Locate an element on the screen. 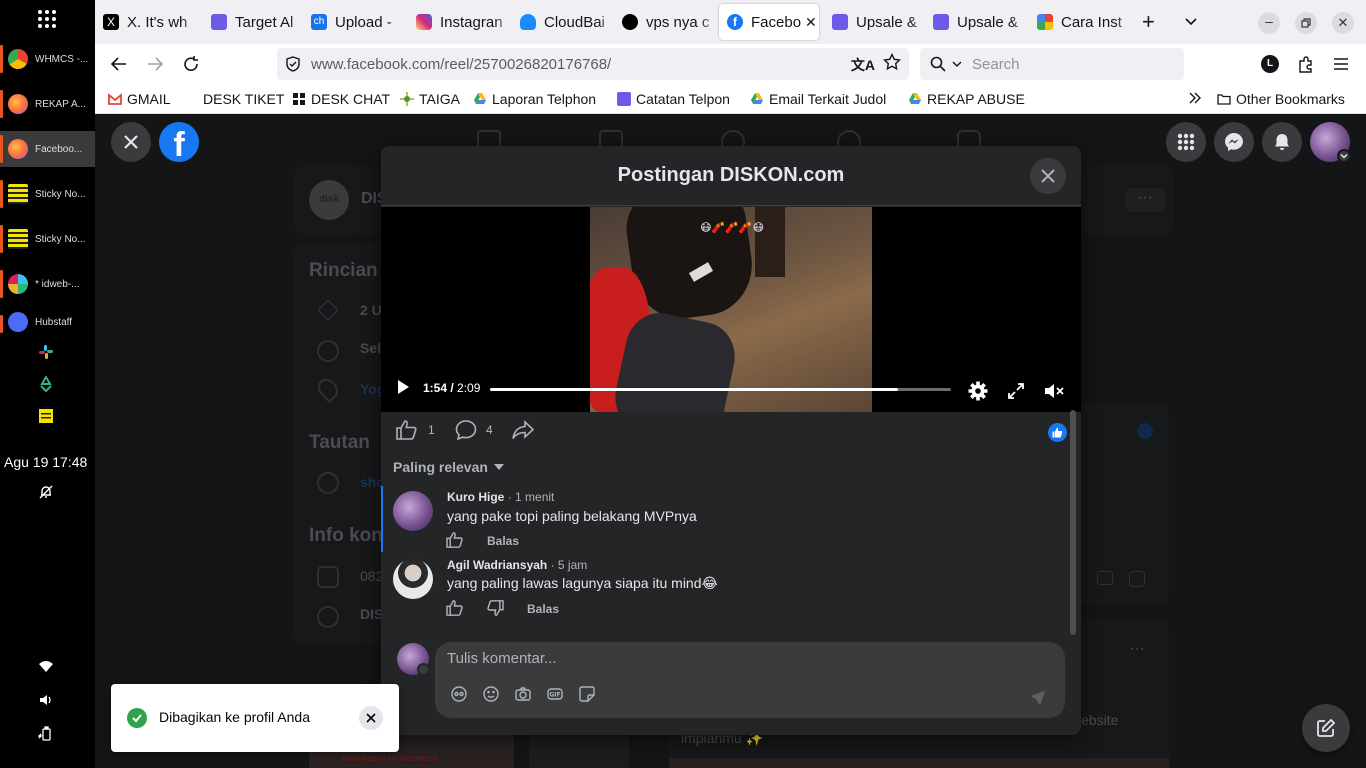  like-button: 1 is located at coordinates (415, 430).